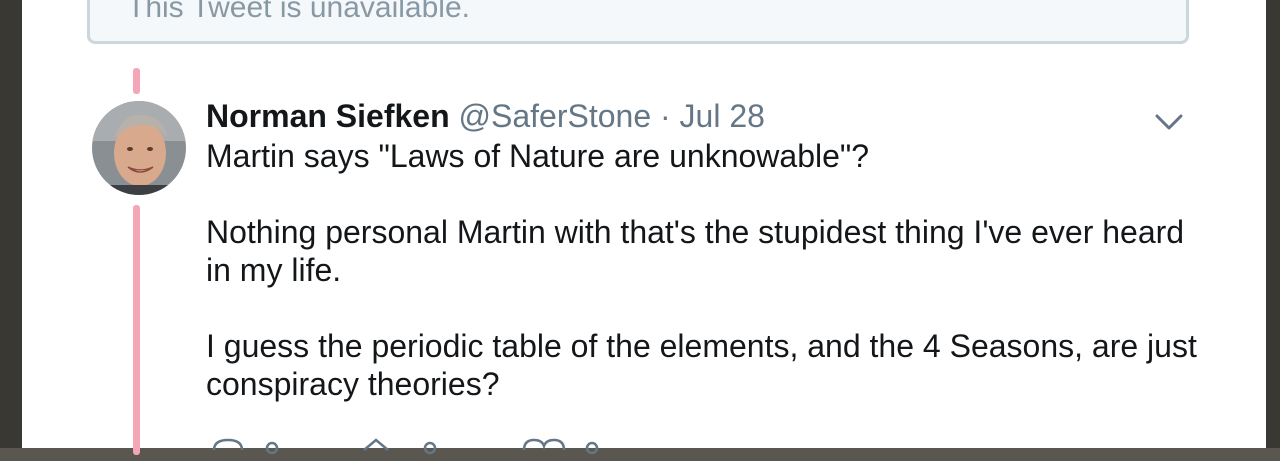 The image size is (1280, 461). What do you see at coordinates (328, 116) in the screenshot?
I see `author-name: Norman Siefken` at bounding box center [328, 116].